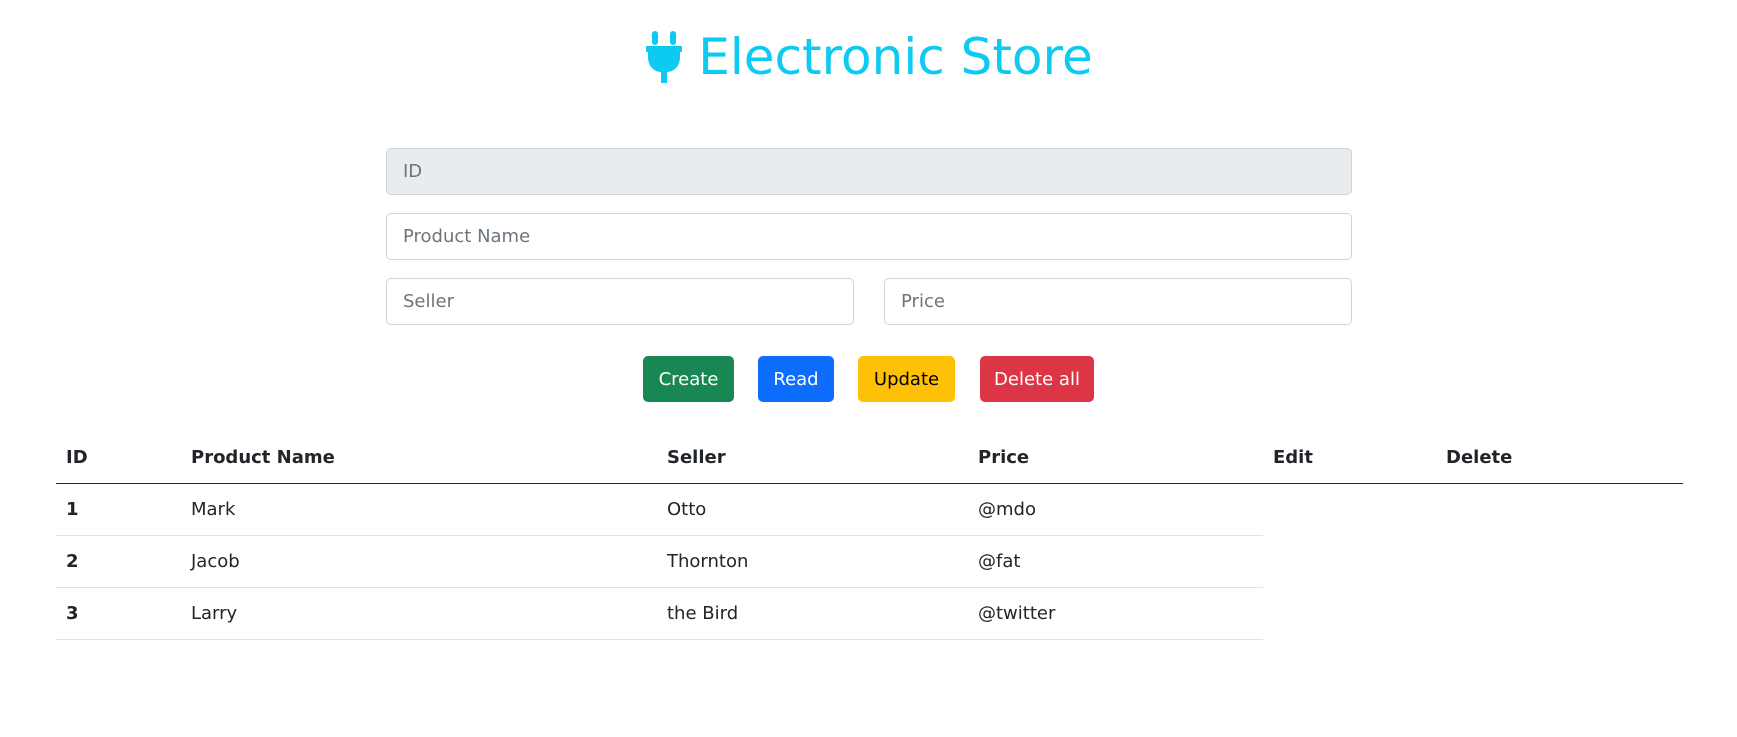  What do you see at coordinates (812, 509) in the screenshot?
I see `cell-seller: Otto` at bounding box center [812, 509].